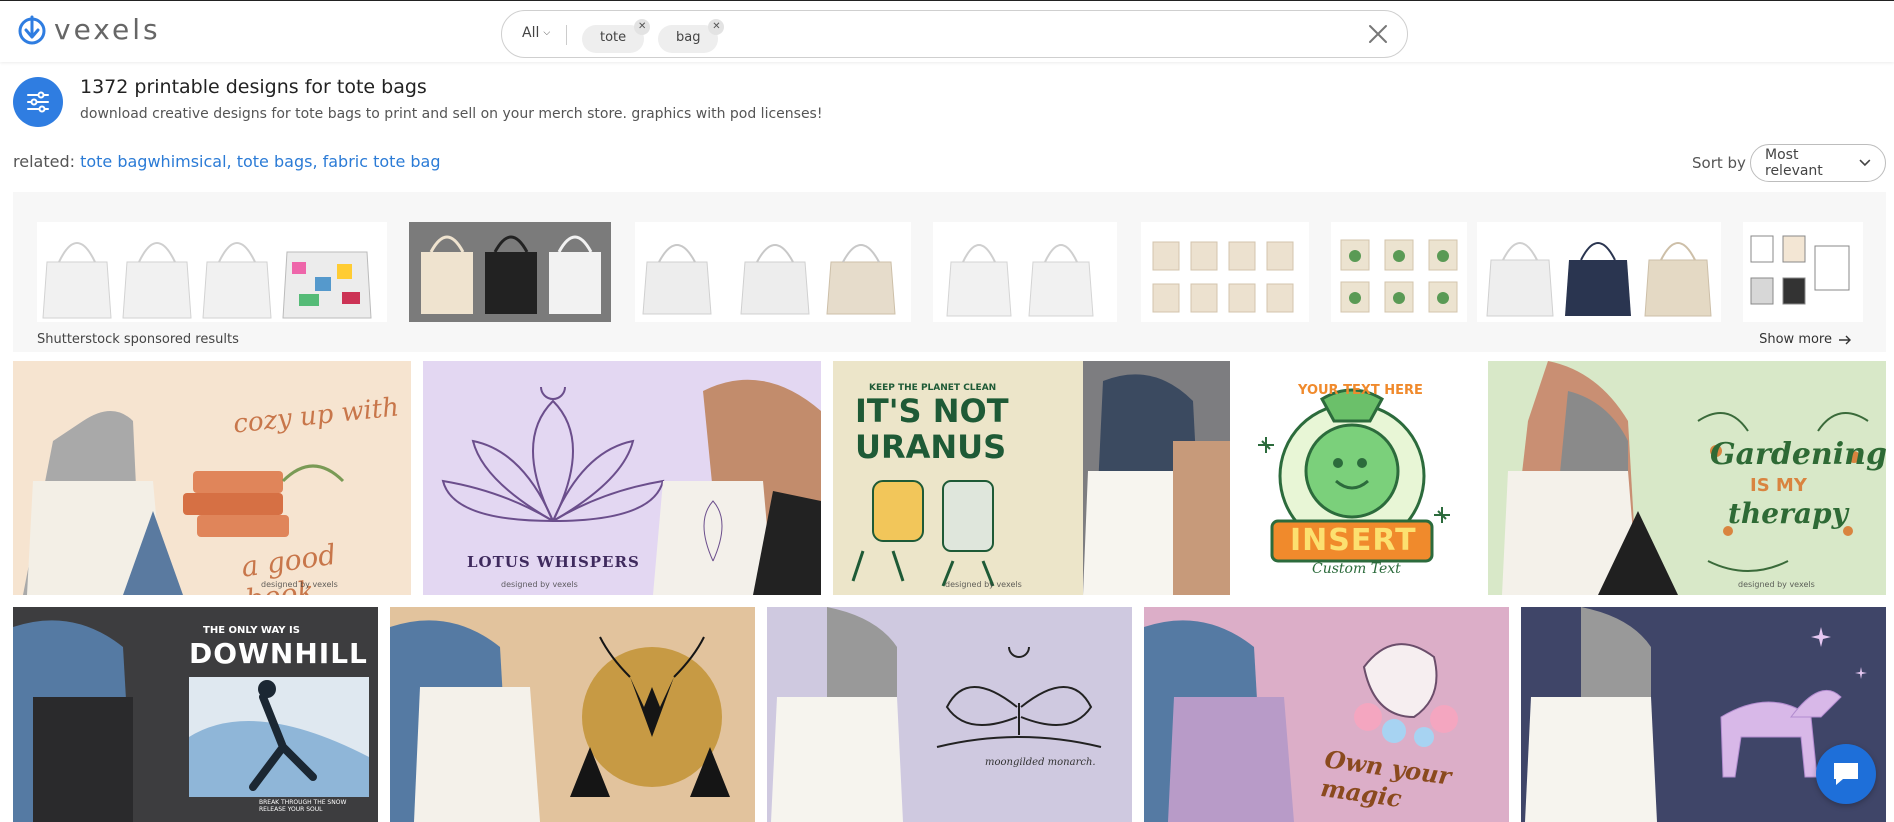 The height and width of the screenshot is (822, 1894). I want to click on related-link: fabric tote bag, so click(382, 161).